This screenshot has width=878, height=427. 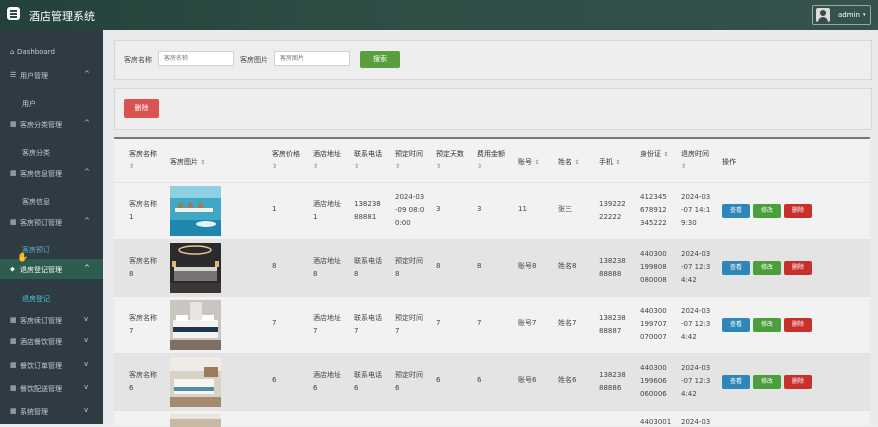 I want to click on cell-phone: 联系电话6, so click(x=368, y=381).